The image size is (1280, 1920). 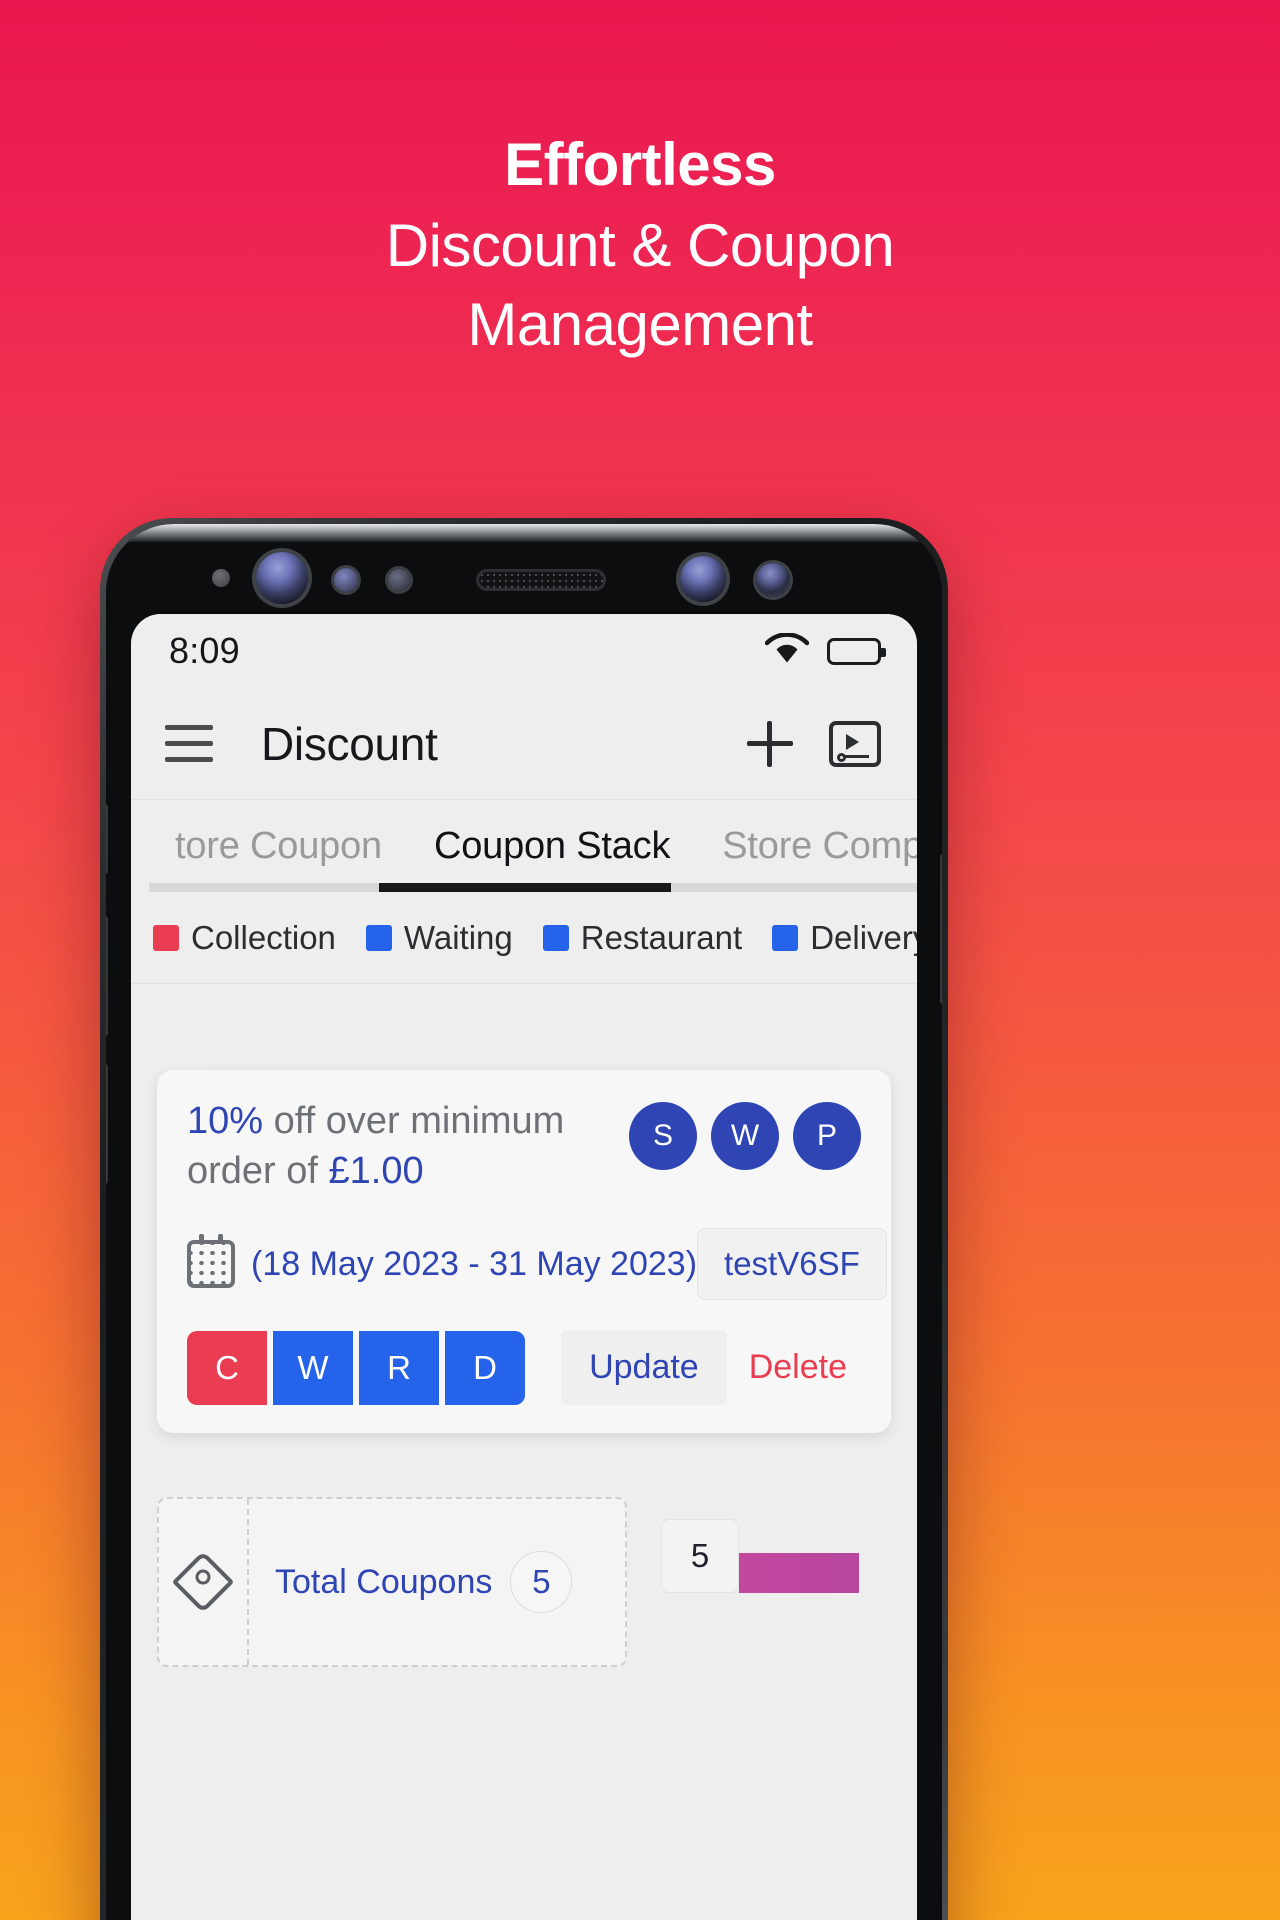 I want to click on earpiece-speaker-icon, so click(x=541, y=580).